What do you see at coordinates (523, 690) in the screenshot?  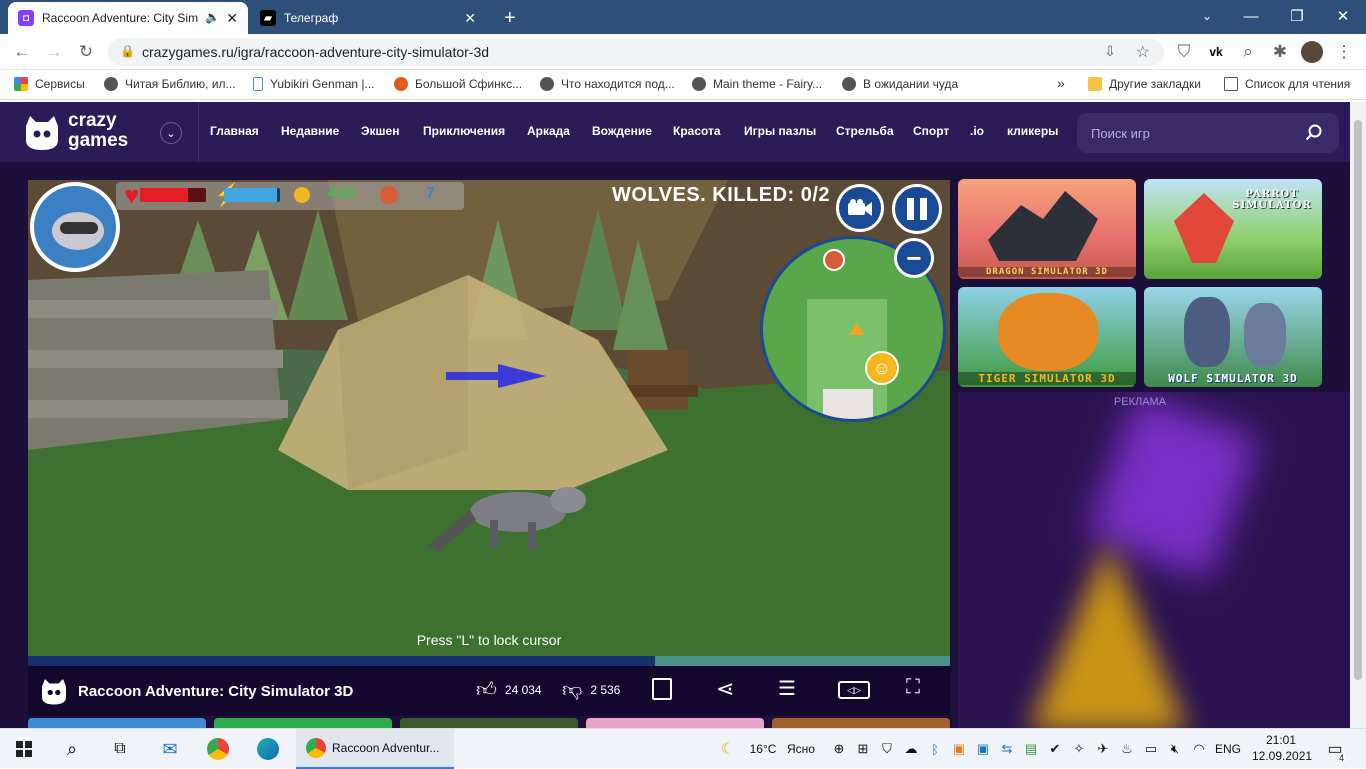 I see `likes-count: 24 034` at bounding box center [523, 690].